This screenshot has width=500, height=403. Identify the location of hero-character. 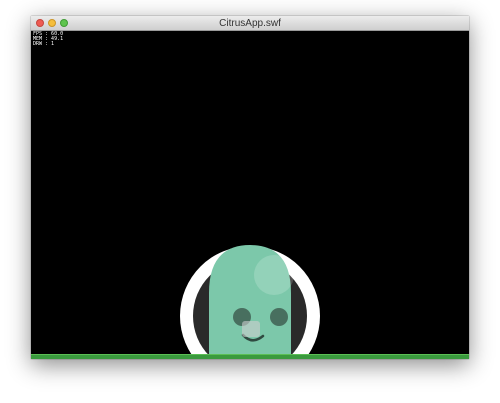
(250, 302).